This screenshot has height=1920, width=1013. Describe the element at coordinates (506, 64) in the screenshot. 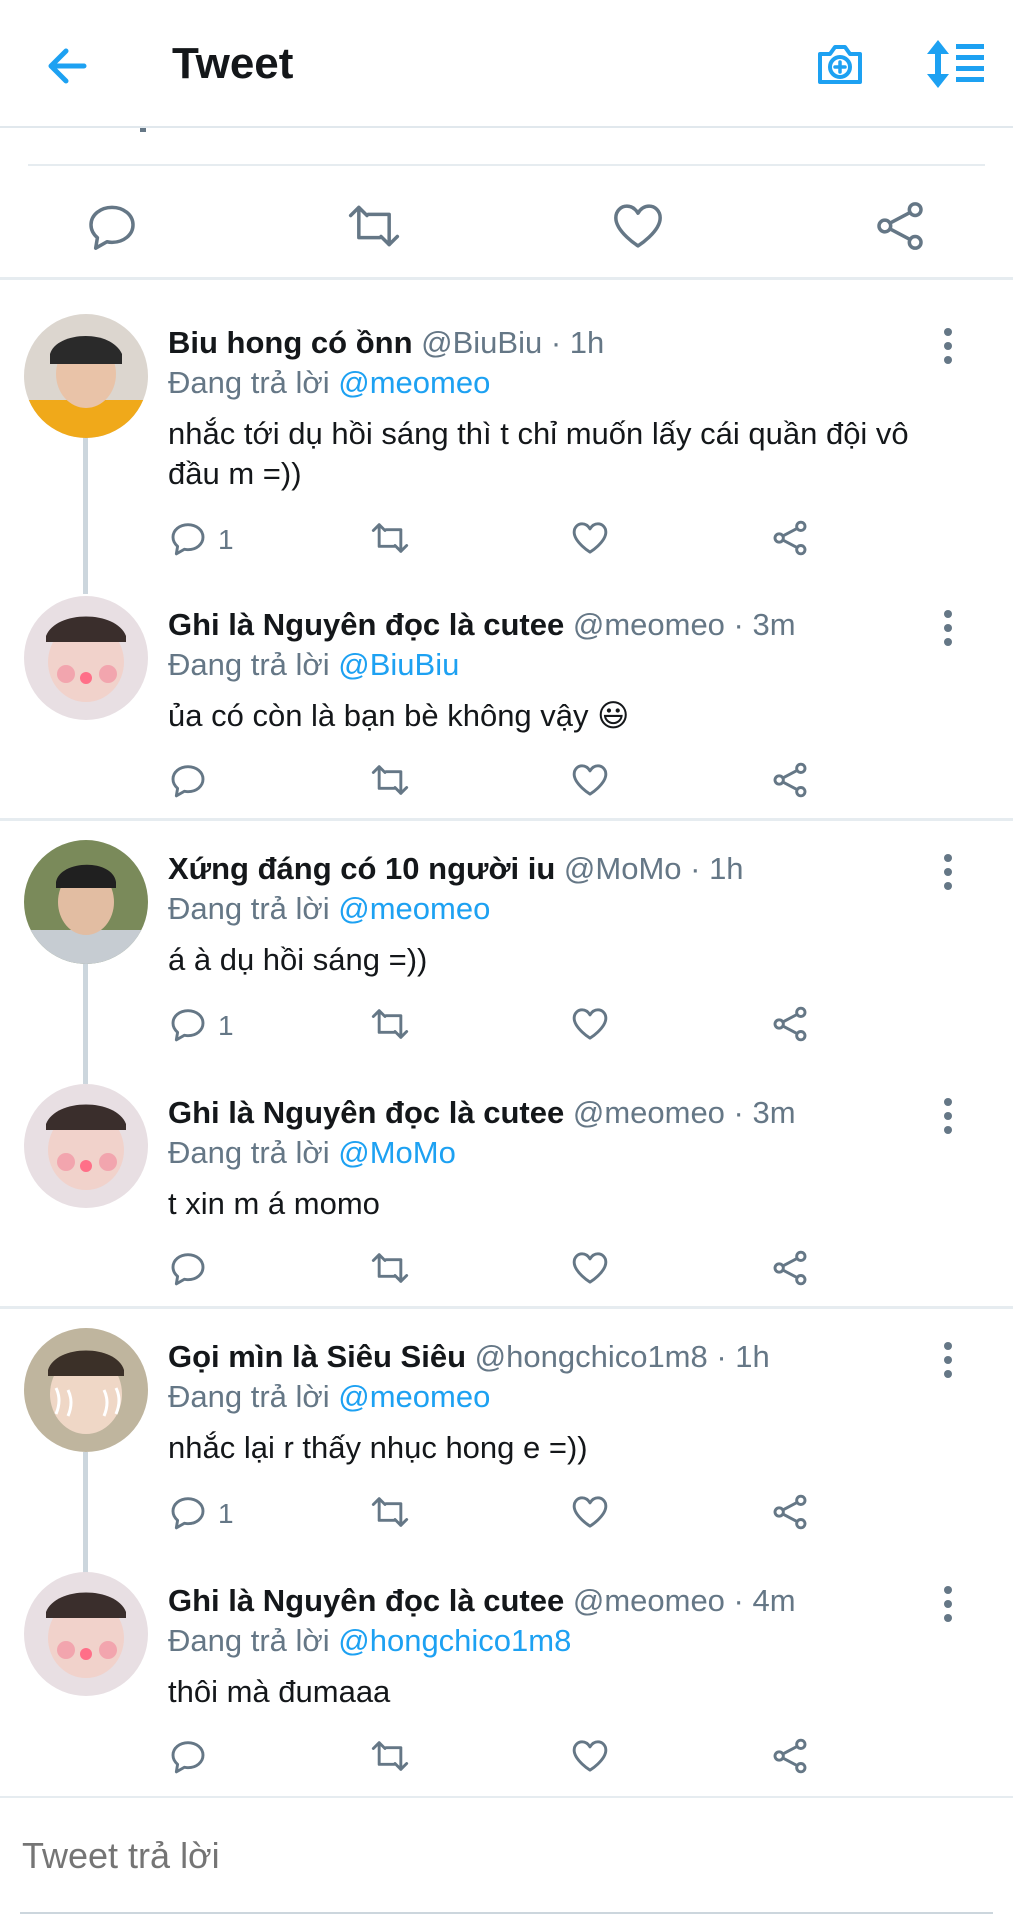

I see `top-bar: Tweet` at that location.